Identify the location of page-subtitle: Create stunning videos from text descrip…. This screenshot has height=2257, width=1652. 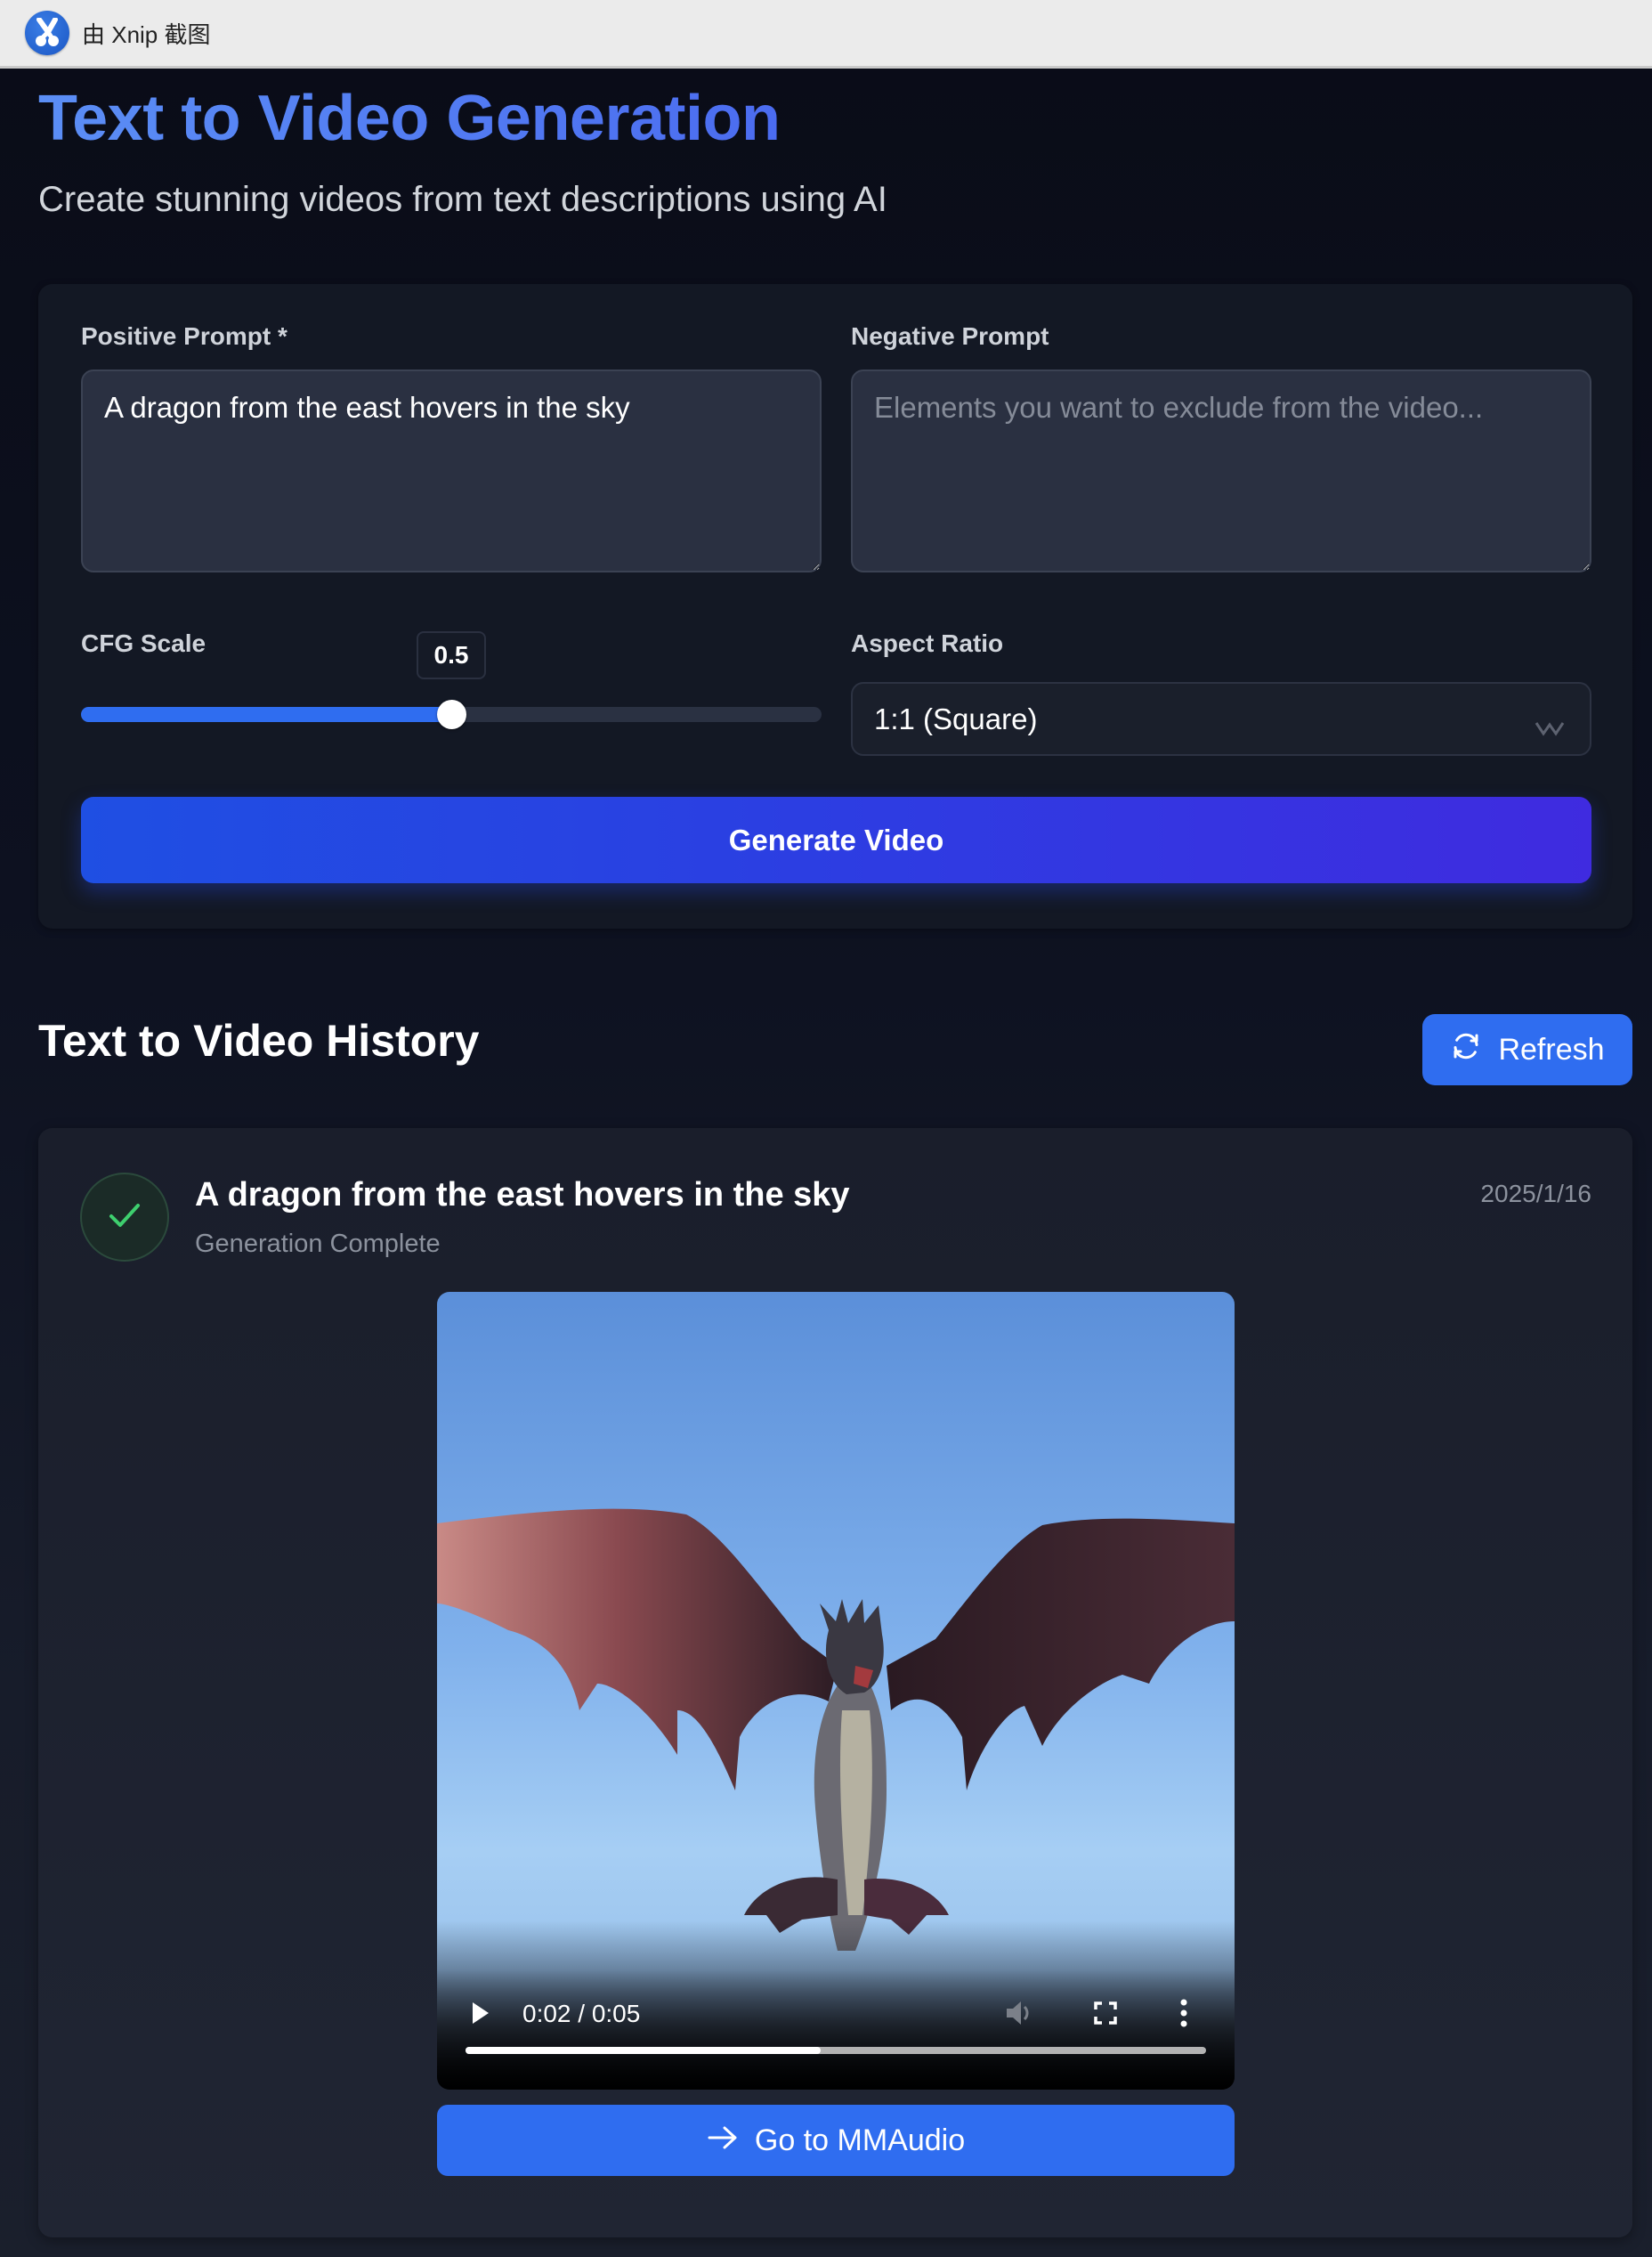
(462, 200).